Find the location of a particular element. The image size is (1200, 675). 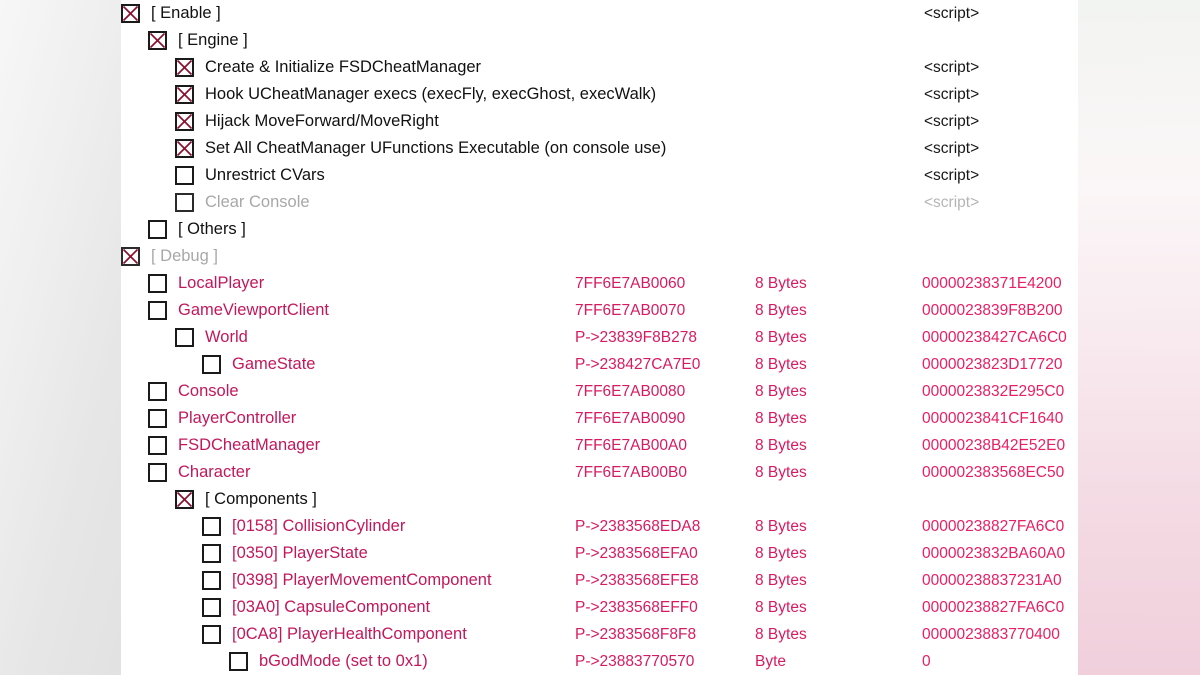

cheat-table-row: [ Components ] is located at coordinates (600, 499).